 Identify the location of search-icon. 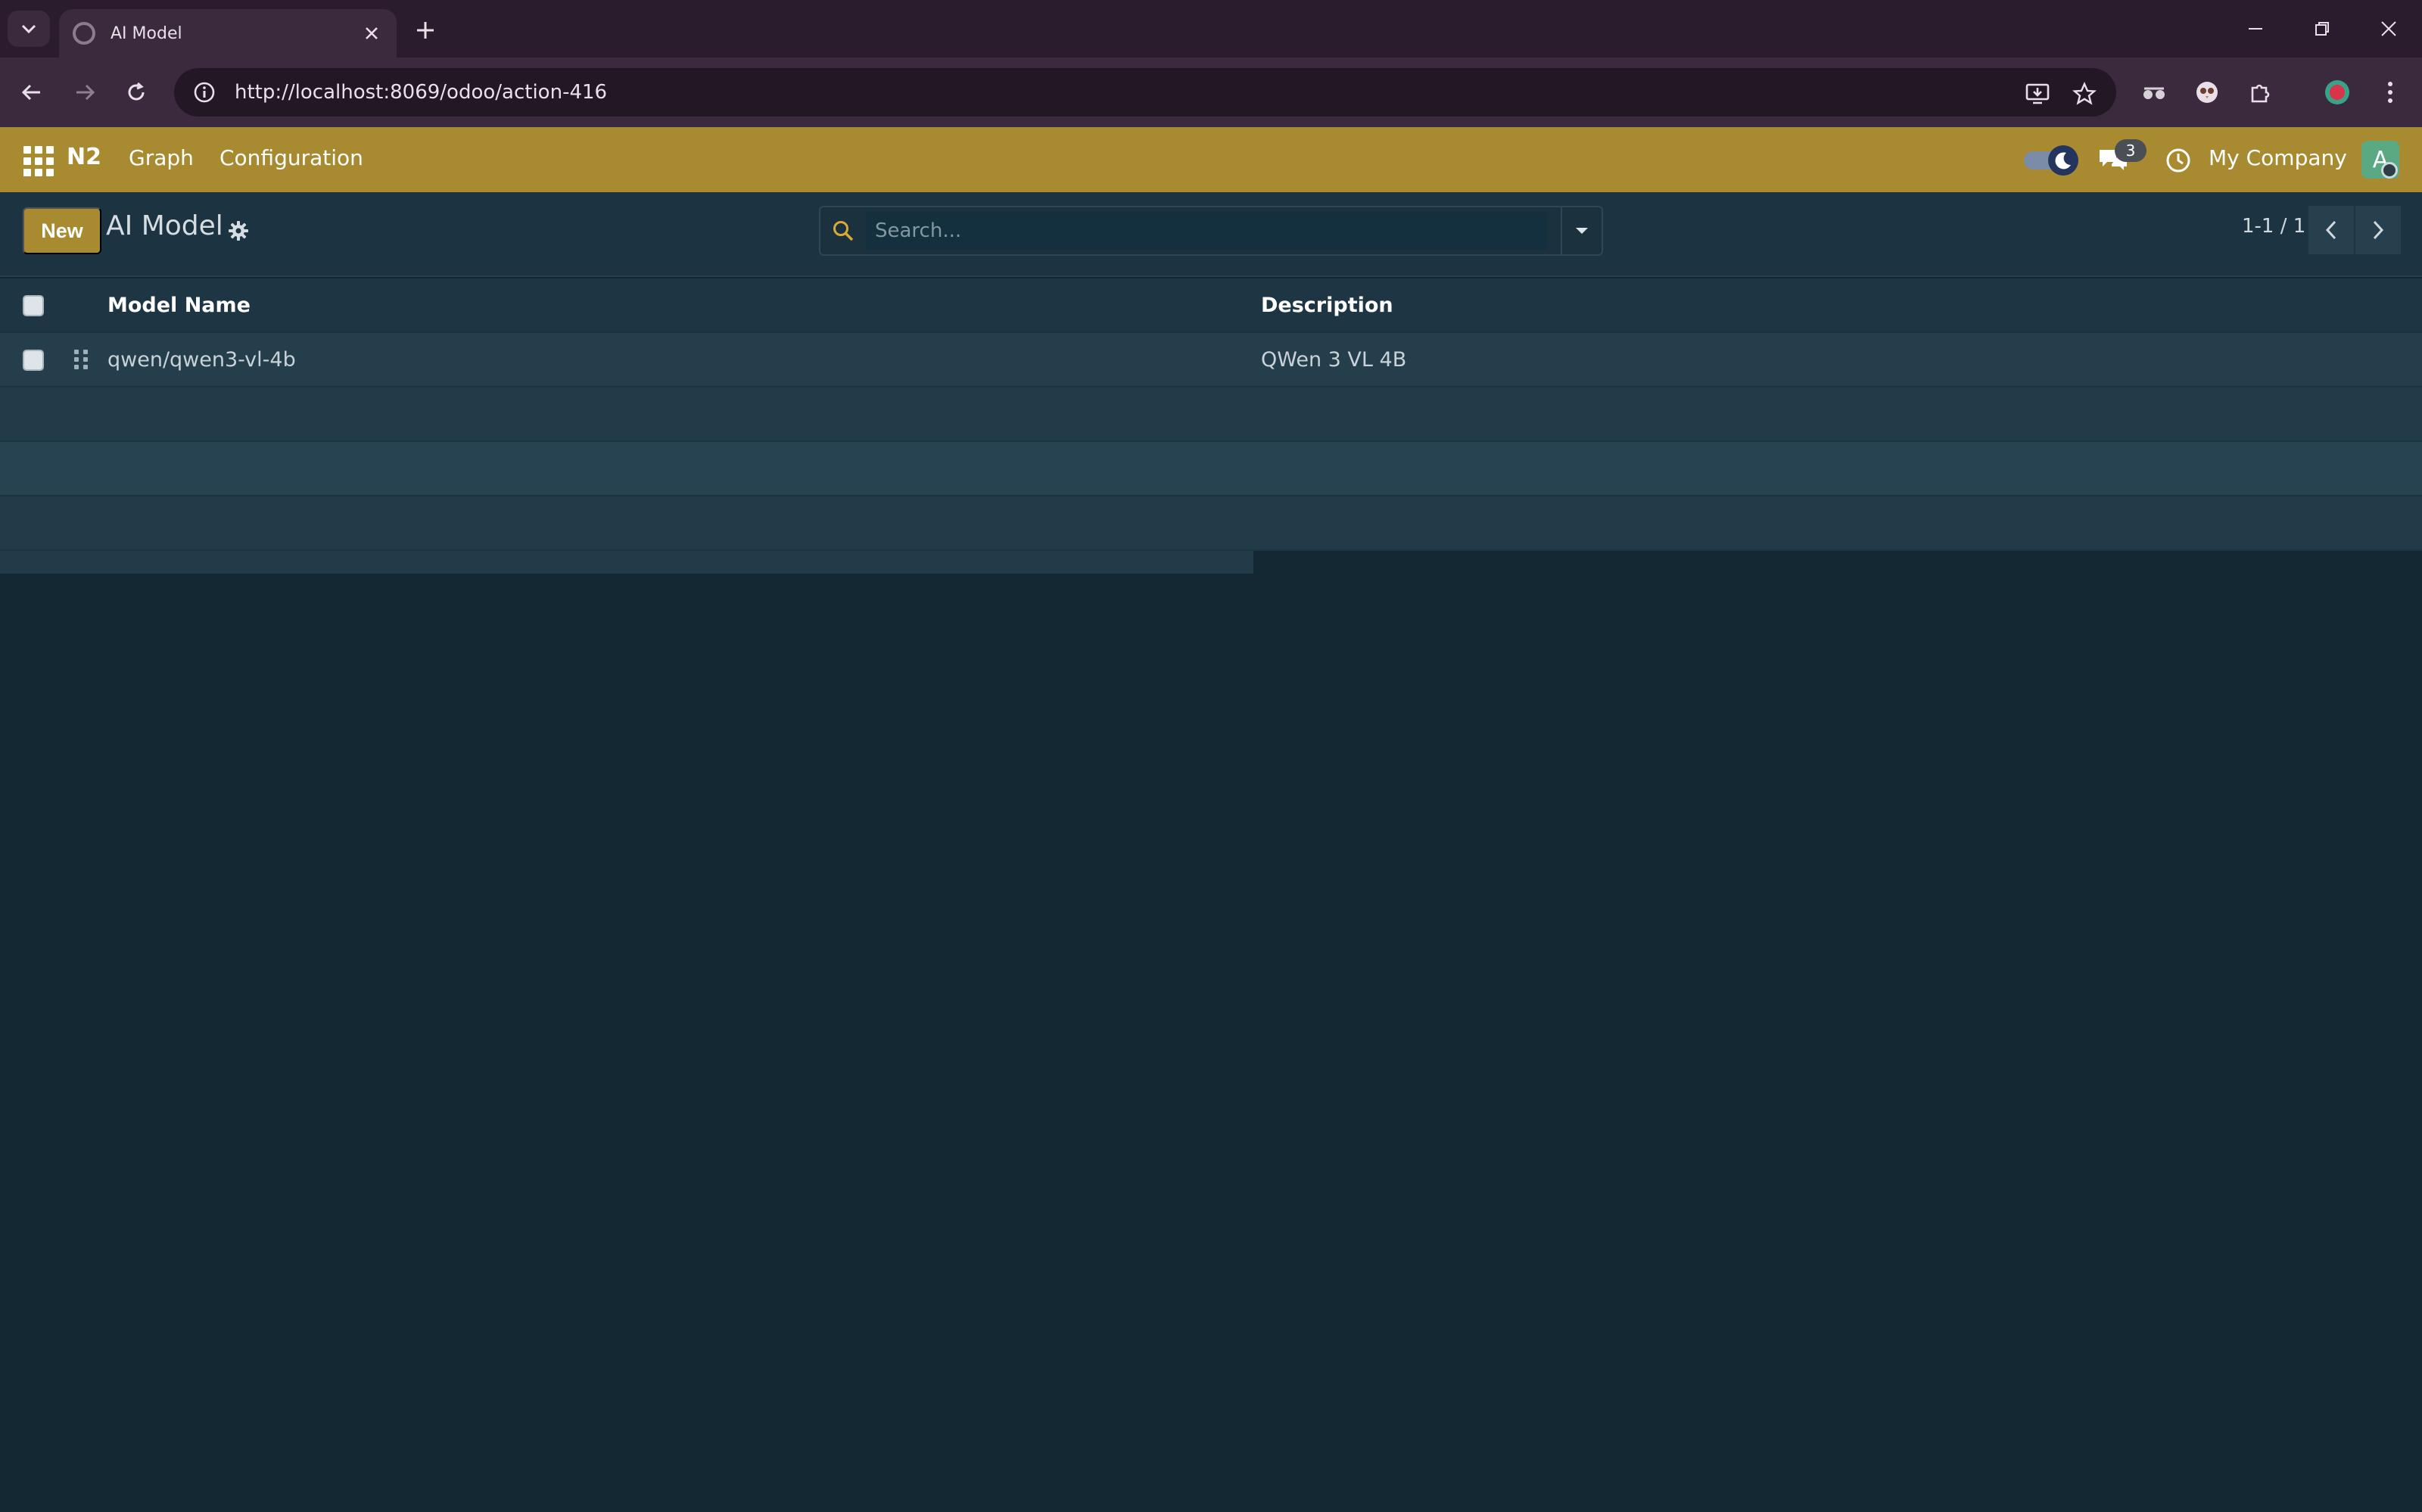
(843, 231).